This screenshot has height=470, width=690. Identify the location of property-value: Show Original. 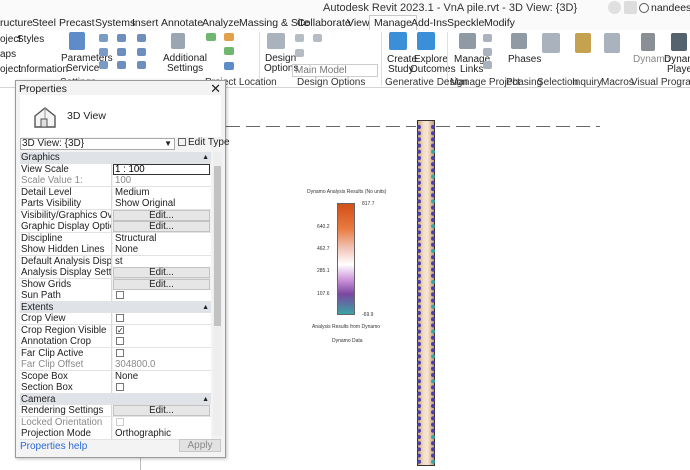
(162, 203).